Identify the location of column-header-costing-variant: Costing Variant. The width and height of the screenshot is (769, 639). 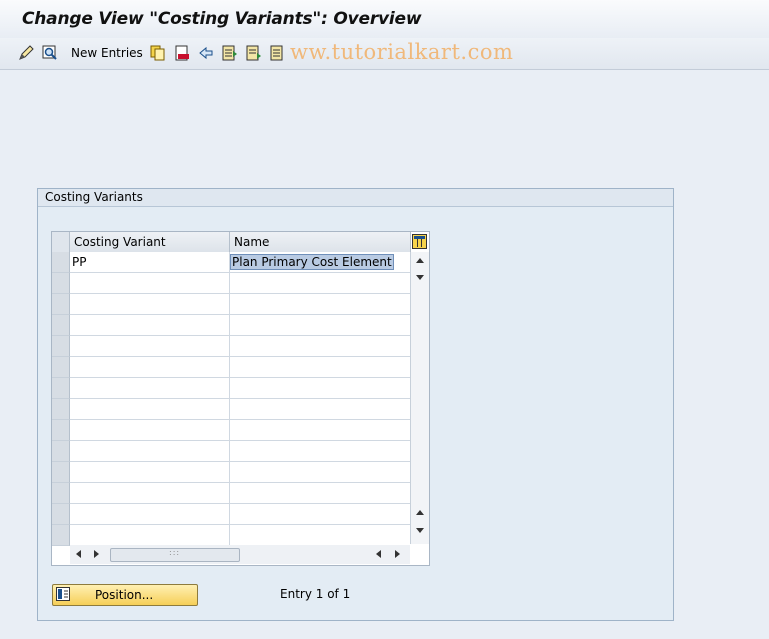
(150, 242).